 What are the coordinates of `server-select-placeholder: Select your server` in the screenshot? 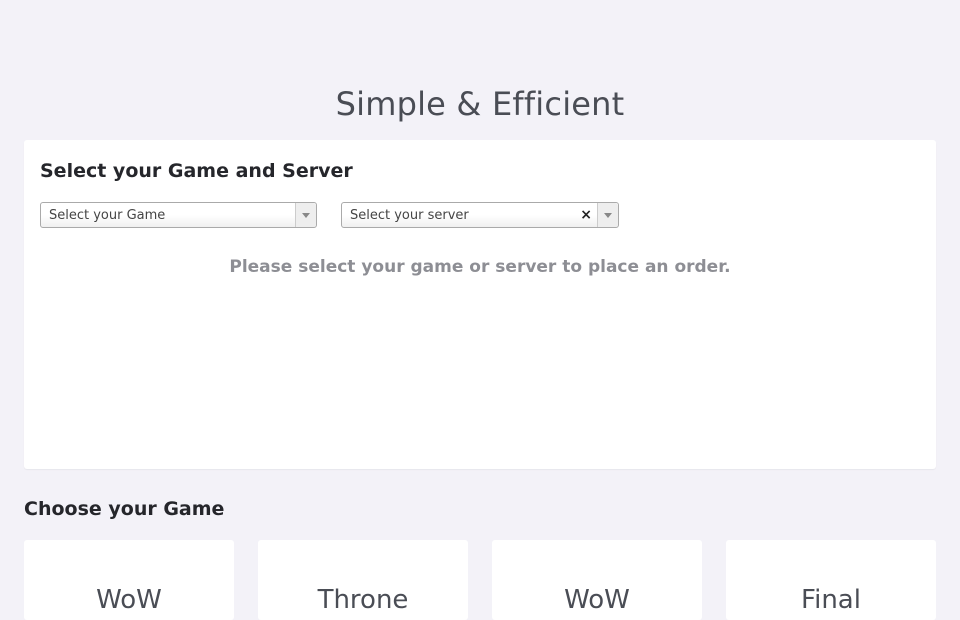 It's located at (409, 215).